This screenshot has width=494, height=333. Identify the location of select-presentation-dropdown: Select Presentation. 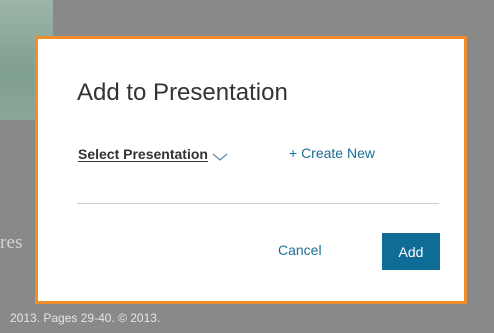
(153, 154).